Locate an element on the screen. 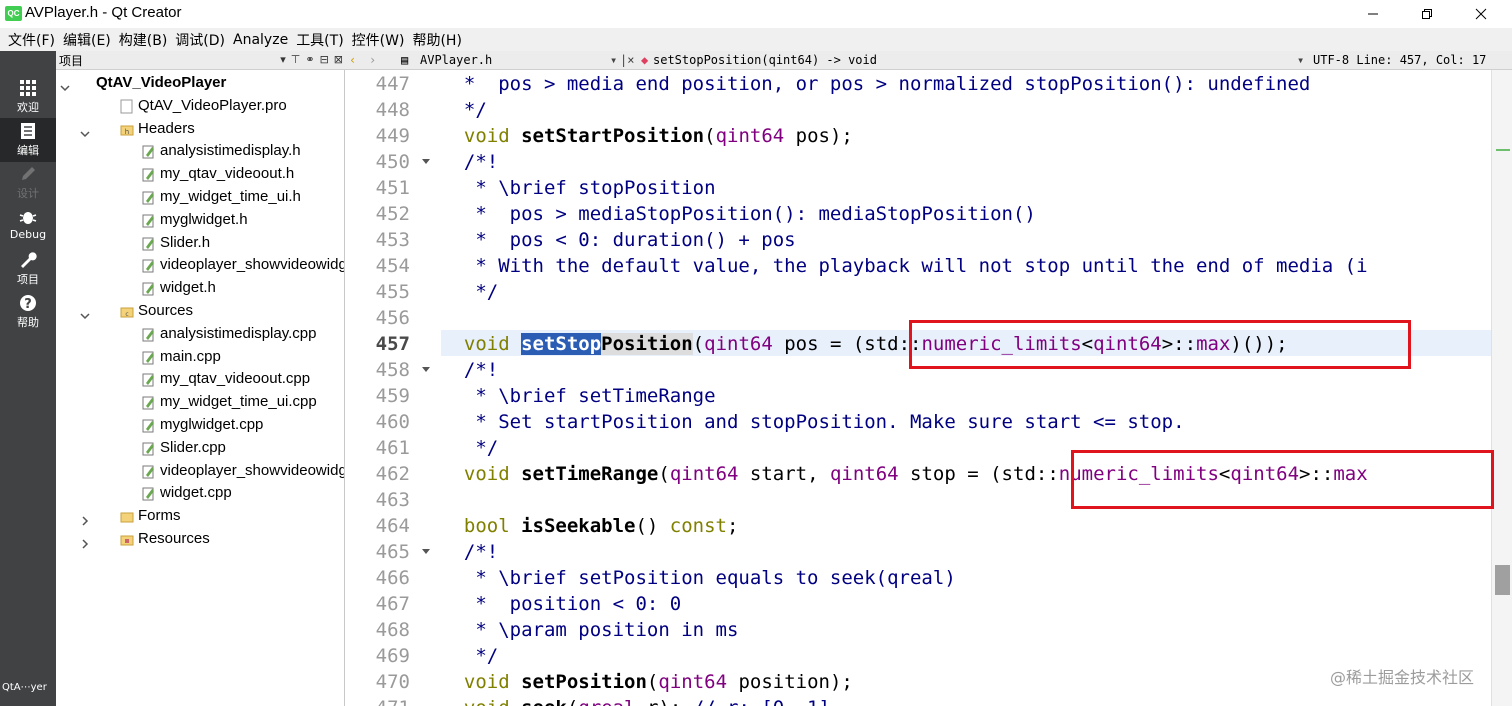 The height and width of the screenshot is (706, 1512). tree-item: my_qtav_videoout.h is located at coordinates (200, 173).